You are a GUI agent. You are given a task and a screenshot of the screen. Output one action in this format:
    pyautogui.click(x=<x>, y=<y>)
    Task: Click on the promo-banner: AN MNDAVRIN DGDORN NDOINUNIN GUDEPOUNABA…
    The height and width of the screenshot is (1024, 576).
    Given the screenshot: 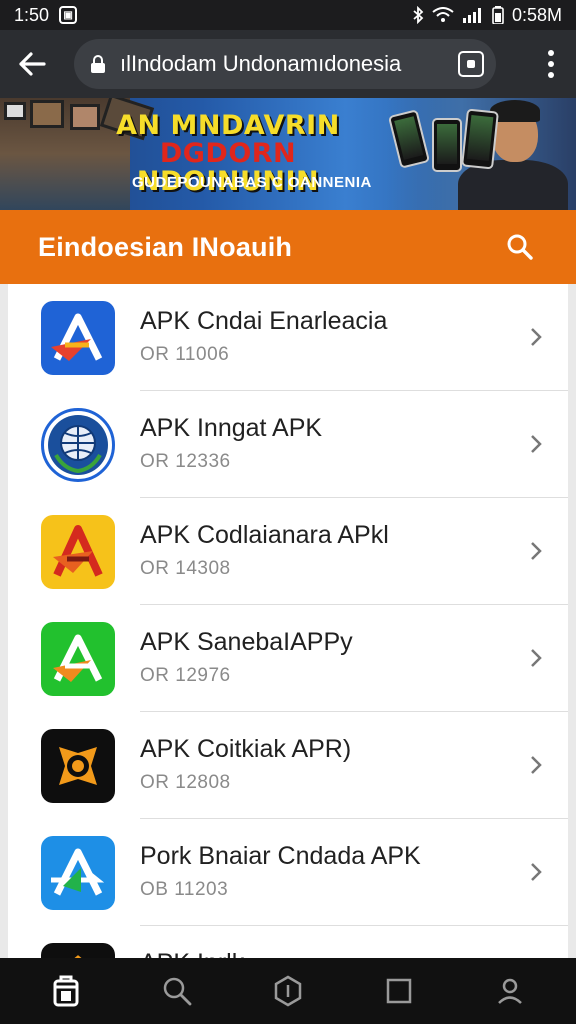 What is the action you would take?
    pyautogui.click(x=288, y=154)
    